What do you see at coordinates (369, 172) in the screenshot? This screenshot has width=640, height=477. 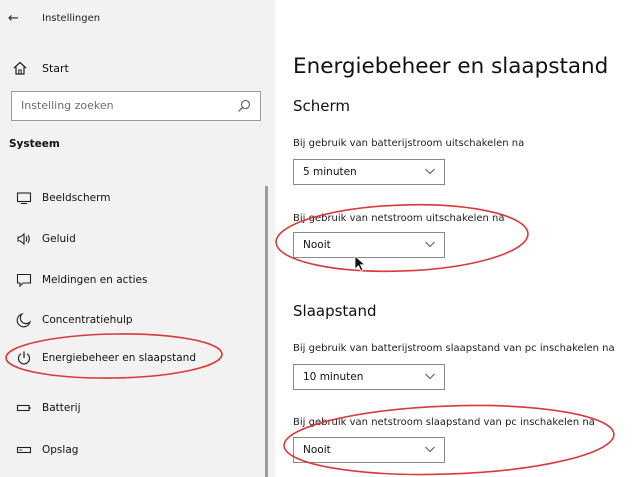 I see `screen-battery-dropdown: 5 minuten` at bounding box center [369, 172].